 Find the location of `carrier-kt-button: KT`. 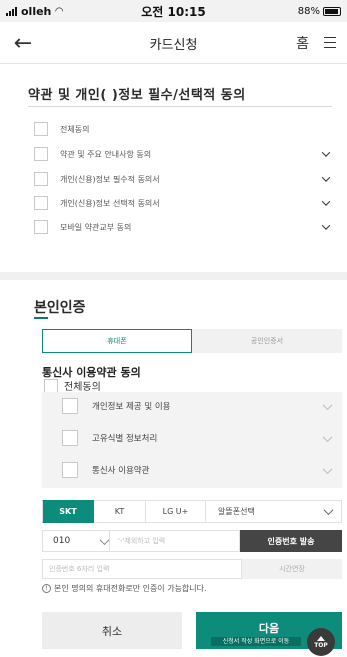

carrier-kt-button: KT is located at coordinates (120, 511).